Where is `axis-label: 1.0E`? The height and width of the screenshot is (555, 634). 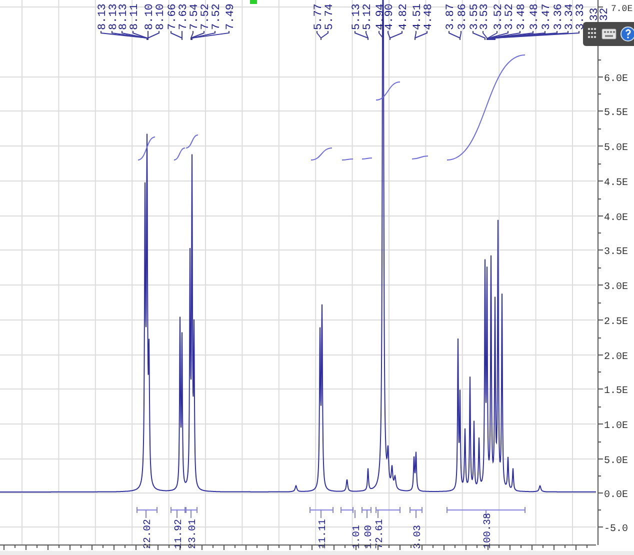
axis-label: 1.0E is located at coordinates (616, 426).